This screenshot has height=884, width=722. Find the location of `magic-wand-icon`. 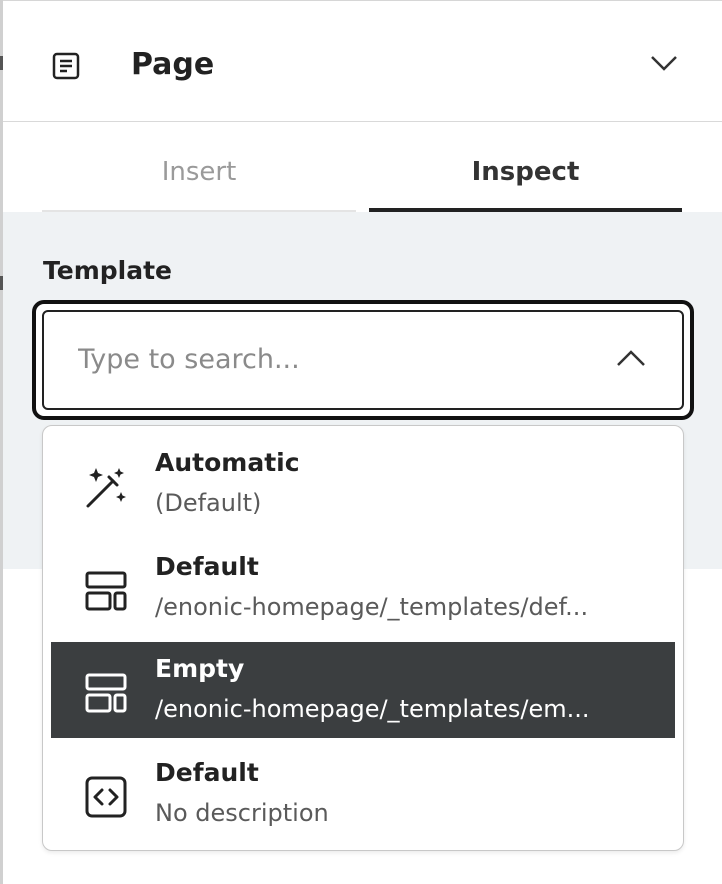

magic-wand-icon is located at coordinates (106, 488).